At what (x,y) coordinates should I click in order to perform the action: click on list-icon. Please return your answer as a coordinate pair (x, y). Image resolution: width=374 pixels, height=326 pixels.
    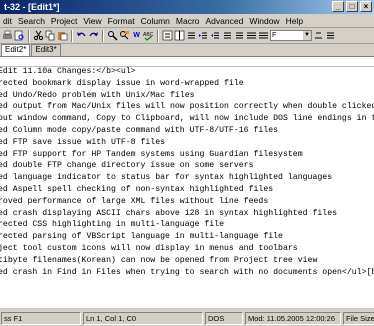
    Looking at the image, I should click on (191, 35).